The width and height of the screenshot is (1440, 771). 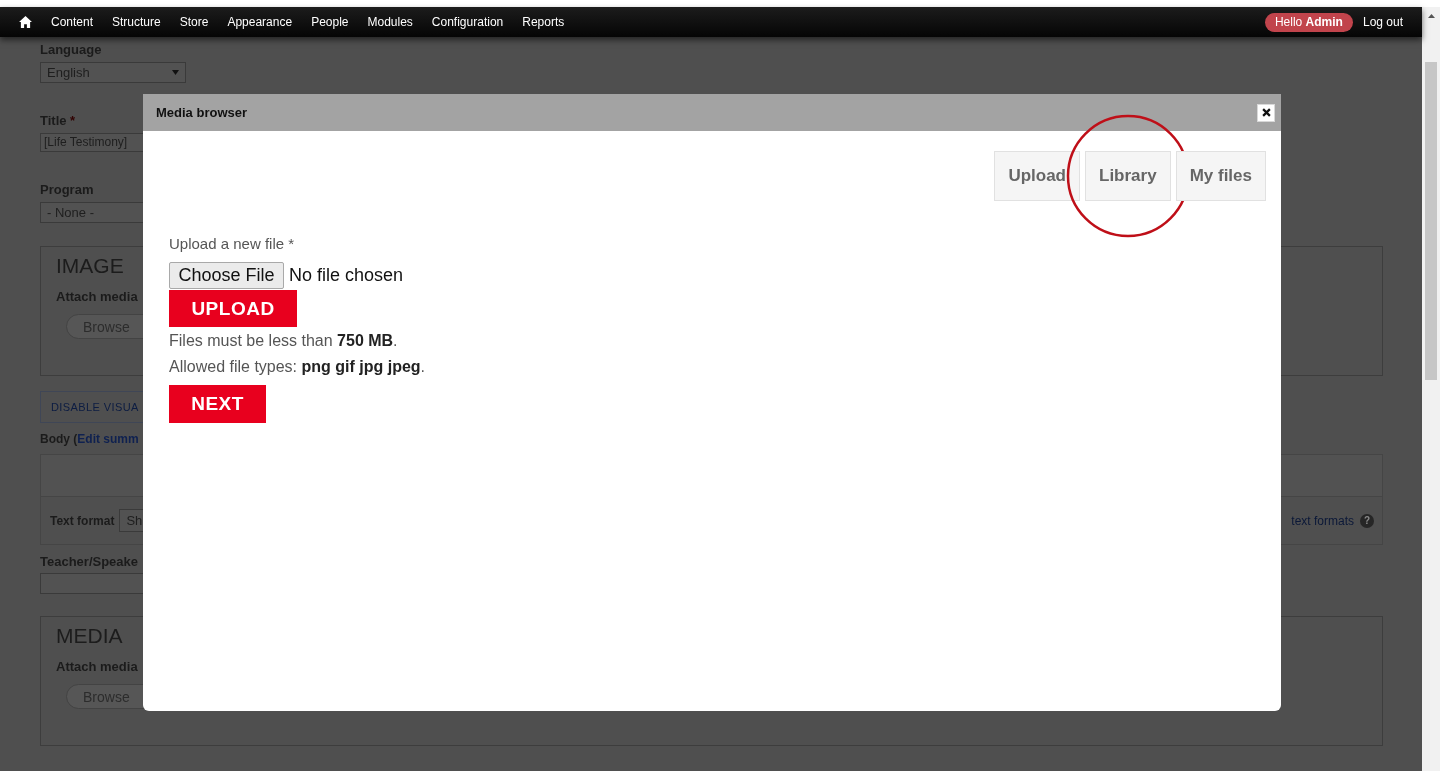 What do you see at coordinates (1308, 22) in the screenshot?
I see `user-greeting-link: Hello Admin` at bounding box center [1308, 22].